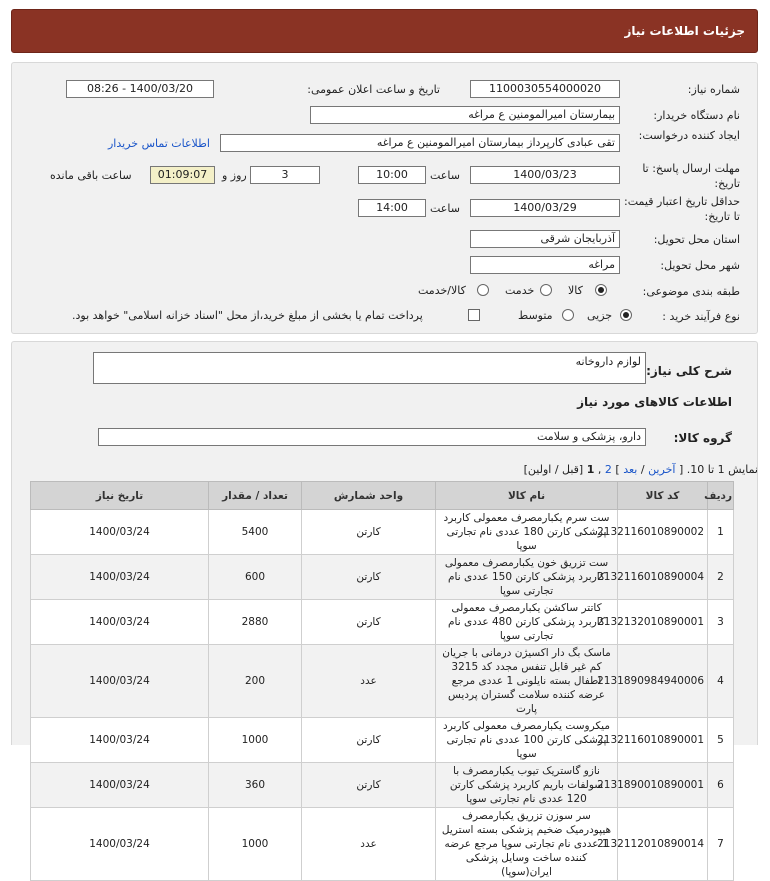 The width and height of the screenshot is (770, 881). I want to click on validity-label: حداقل تاریخ اعتبار قیمت: تا تاریخ:, so click(682, 209).